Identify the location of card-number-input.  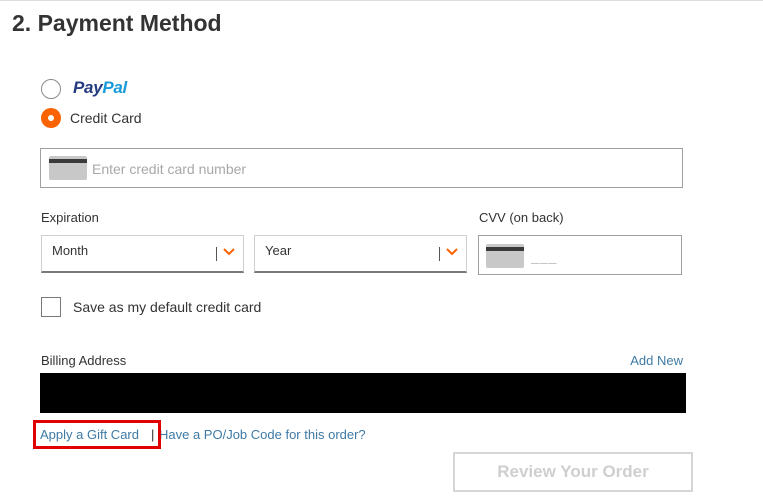
(372, 169).